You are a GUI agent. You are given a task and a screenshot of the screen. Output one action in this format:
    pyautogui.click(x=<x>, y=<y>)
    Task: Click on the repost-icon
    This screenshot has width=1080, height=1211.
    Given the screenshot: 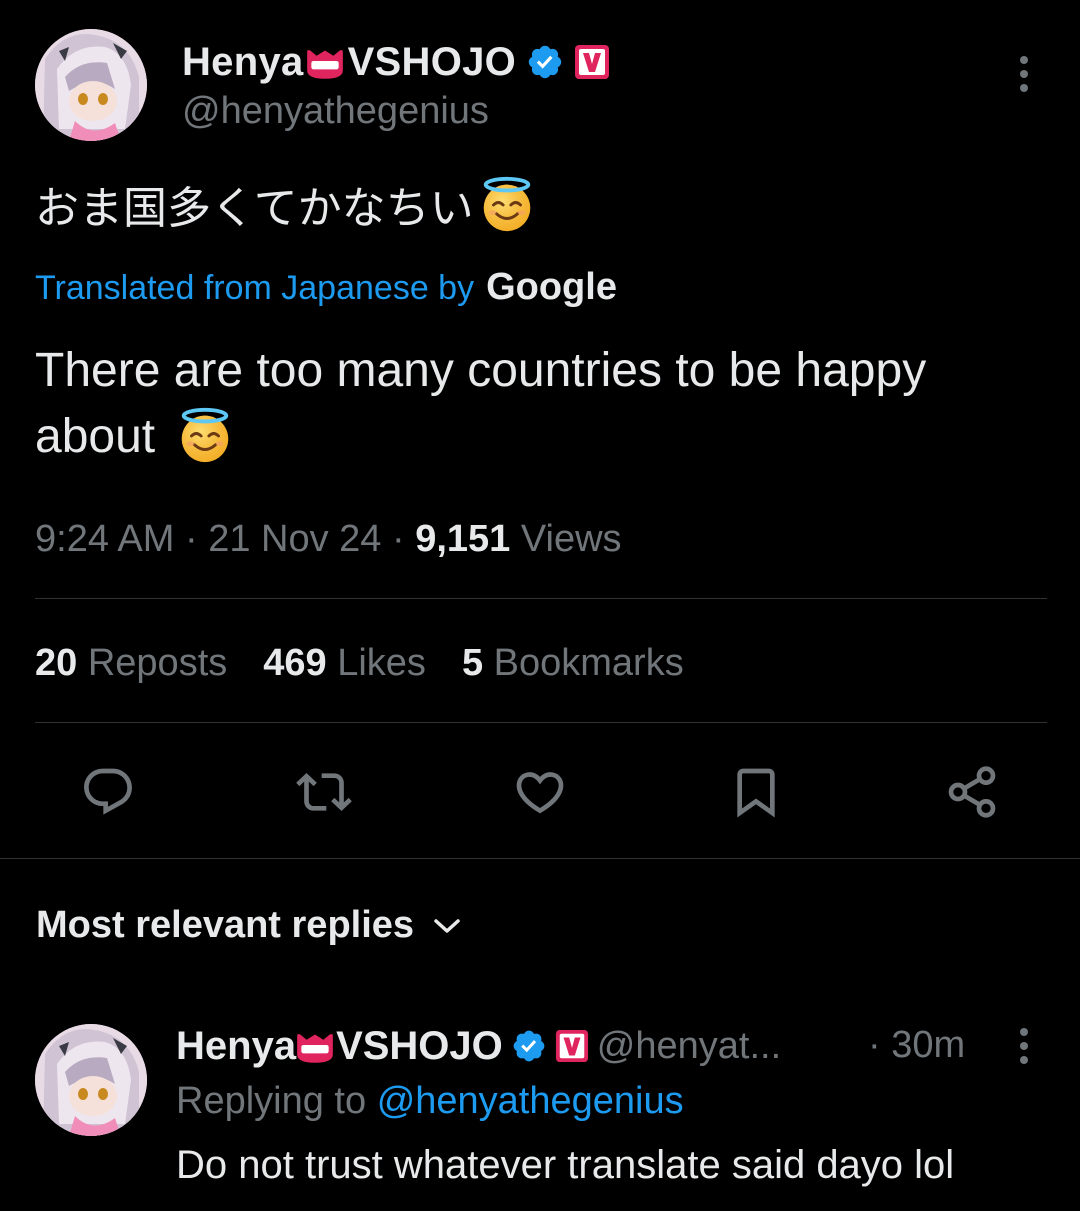 What is the action you would take?
    pyautogui.click(x=324, y=792)
    